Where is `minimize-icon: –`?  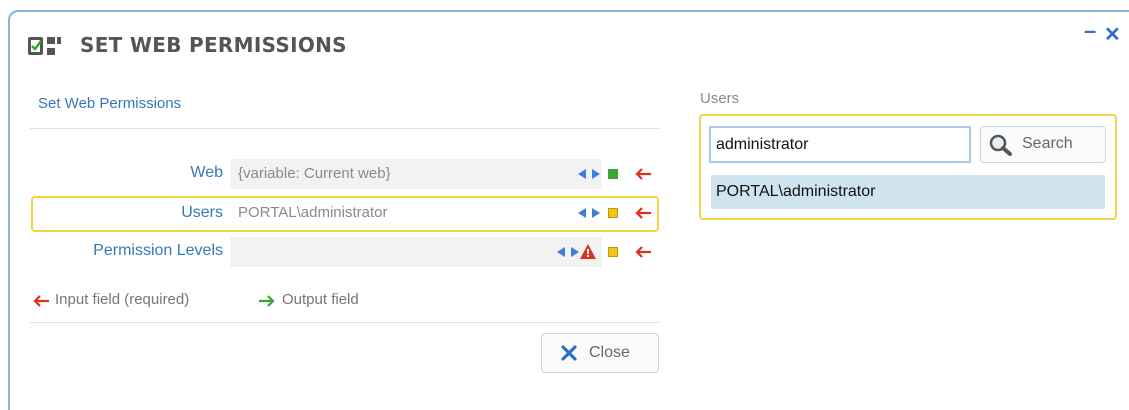 minimize-icon: – is located at coordinates (1090, 31).